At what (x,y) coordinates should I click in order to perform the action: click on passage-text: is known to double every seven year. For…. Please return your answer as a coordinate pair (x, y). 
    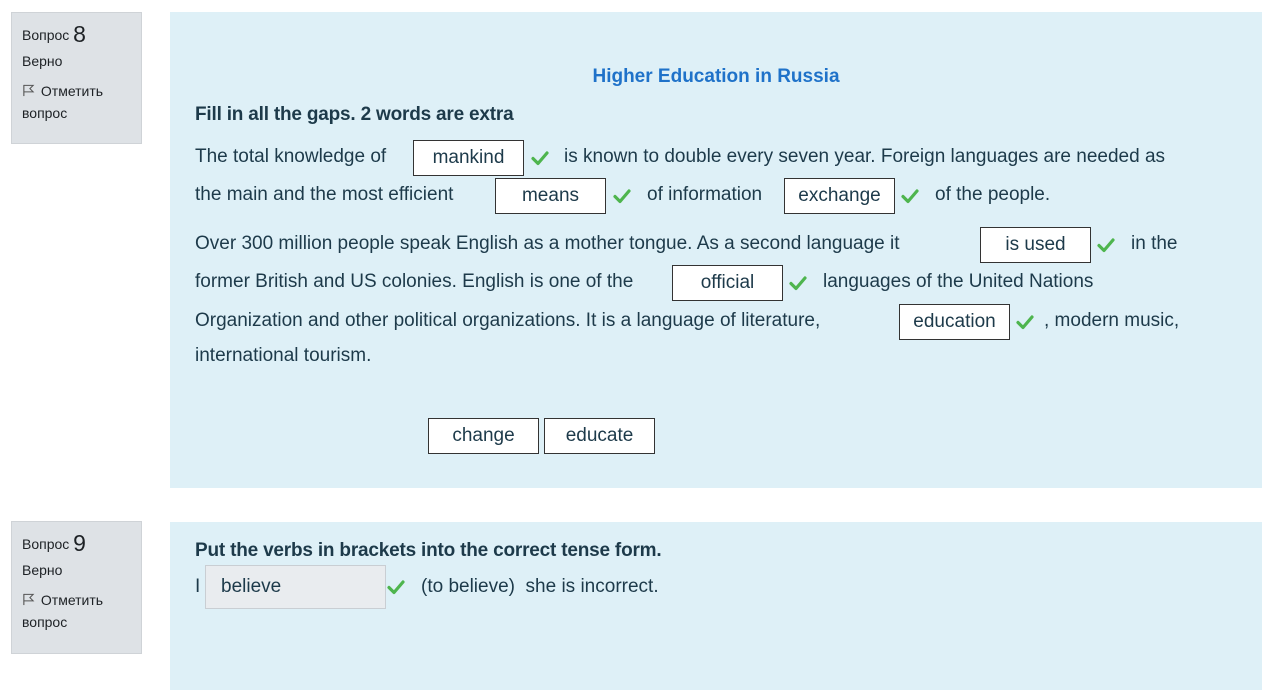
    Looking at the image, I should click on (865, 156).